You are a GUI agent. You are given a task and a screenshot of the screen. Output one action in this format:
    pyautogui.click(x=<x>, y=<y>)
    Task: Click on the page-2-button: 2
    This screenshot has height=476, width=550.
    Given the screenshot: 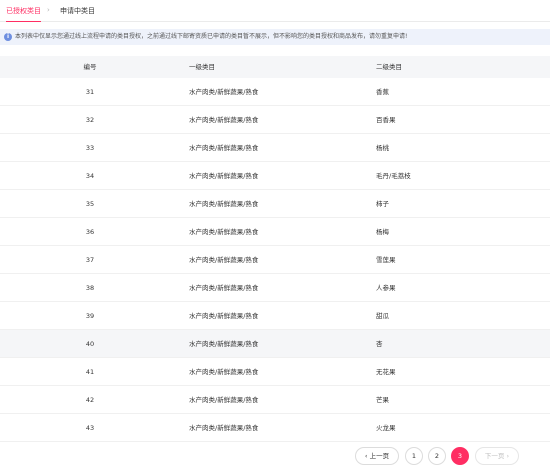 What is the action you would take?
    pyautogui.click(x=437, y=456)
    